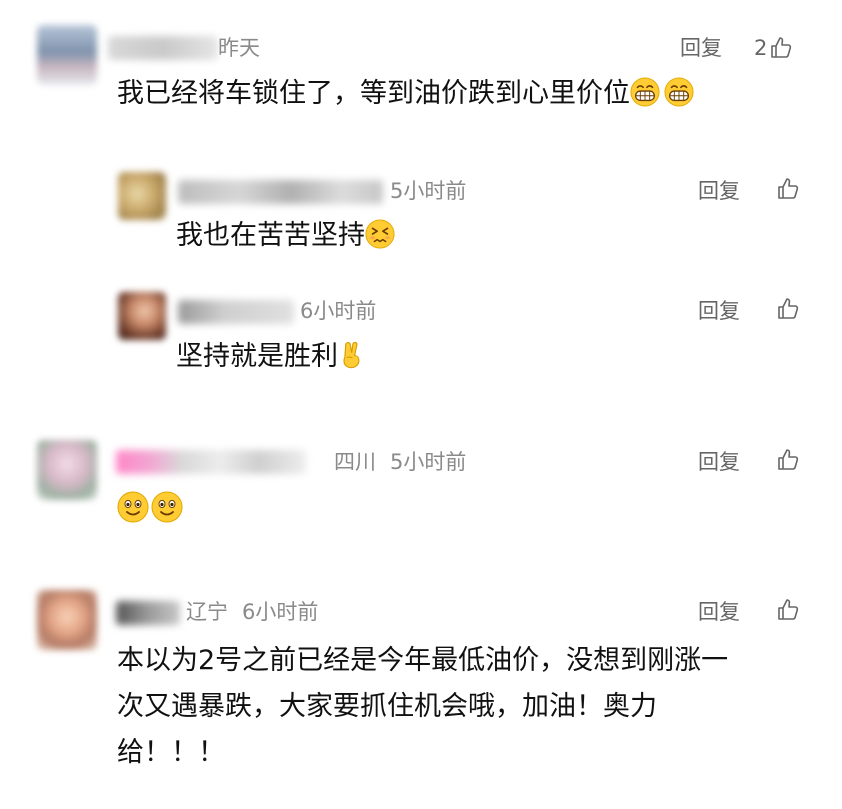 The image size is (842, 809). What do you see at coordinates (353, 354) in the screenshot?
I see `victory-hand-emoji` at bounding box center [353, 354].